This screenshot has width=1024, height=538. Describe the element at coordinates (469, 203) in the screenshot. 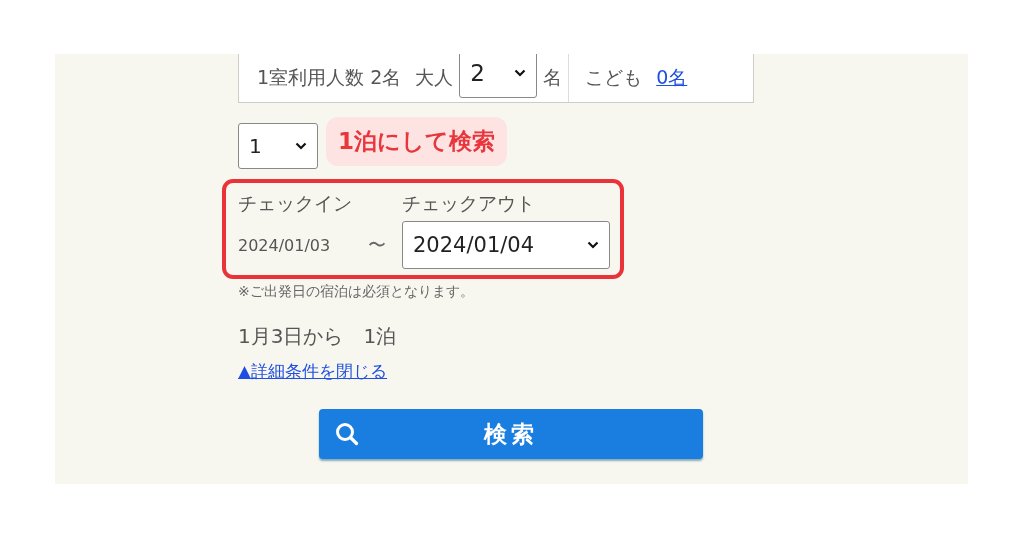

I see `checkout-label: チェックアウト` at that location.